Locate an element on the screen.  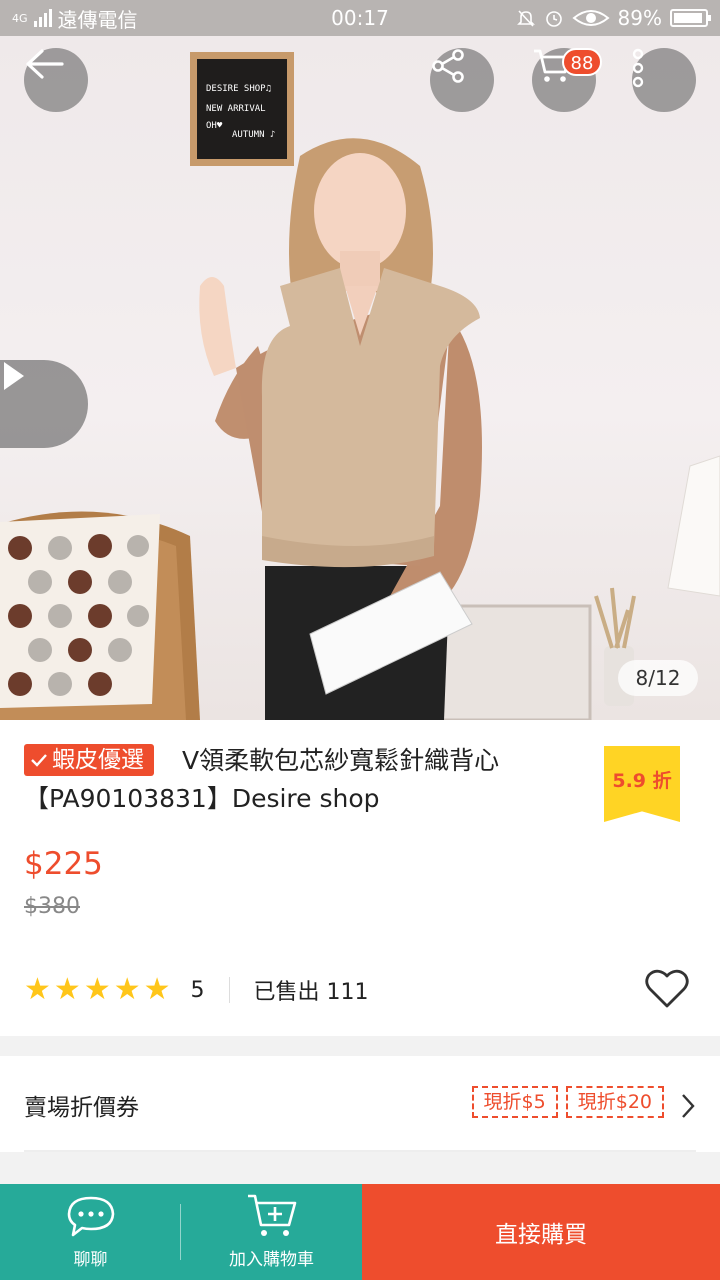
preferred-badge-label: 蝦皮優選 is located at coordinates (98, 760).